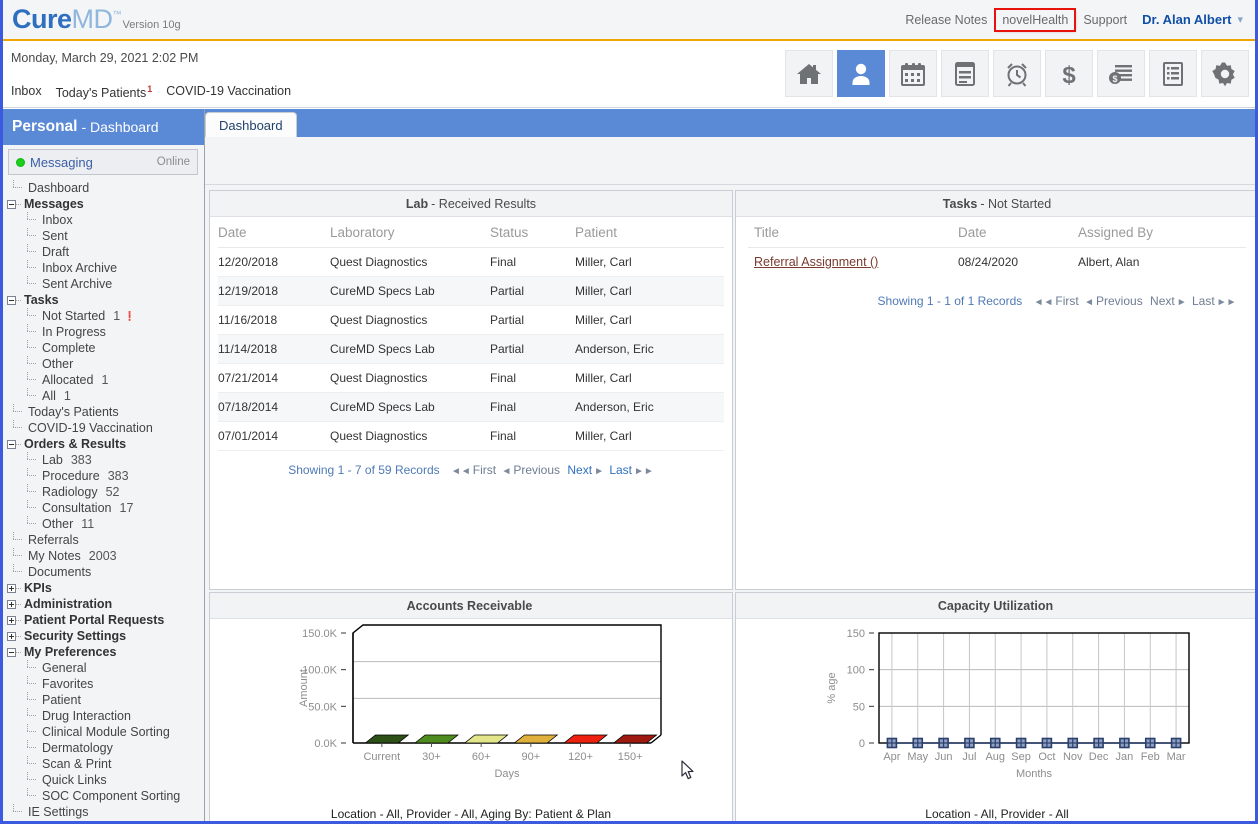  I want to click on sidebar-item-documents: Documents, so click(103, 572).